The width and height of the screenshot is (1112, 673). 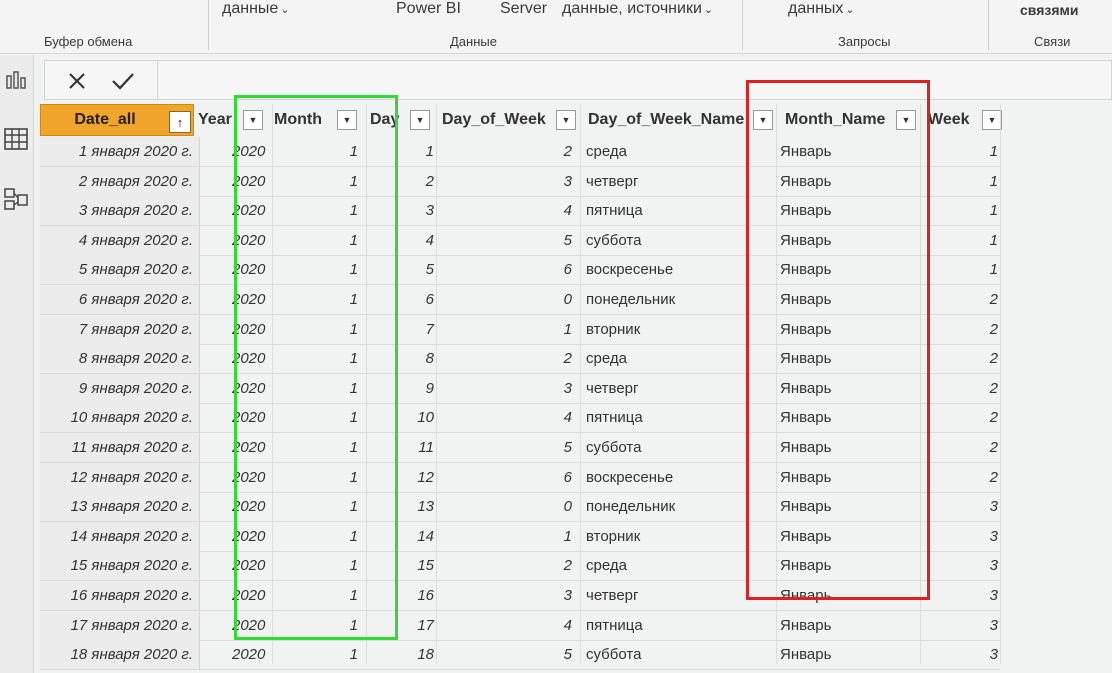 What do you see at coordinates (77, 81) in the screenshot?
I see `cancel-formula-button` at bounding box center [77, 81].